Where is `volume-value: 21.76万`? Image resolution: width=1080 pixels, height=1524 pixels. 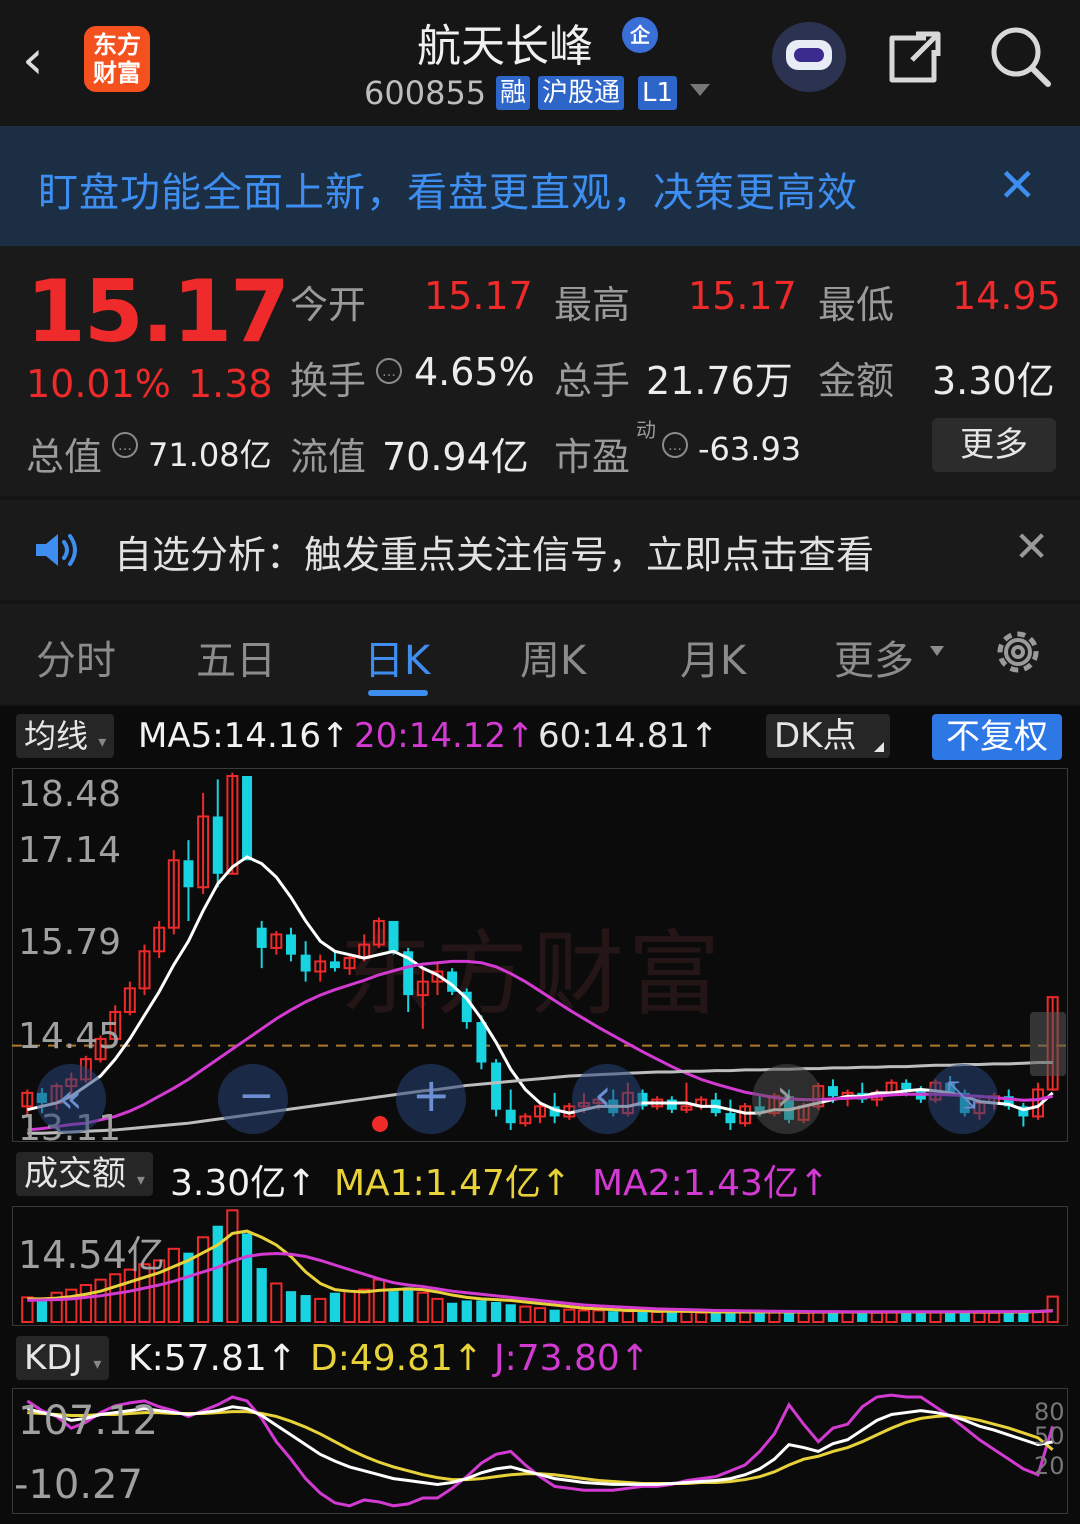 volume-value: 21.76万 is located at coordinates (719, 381).